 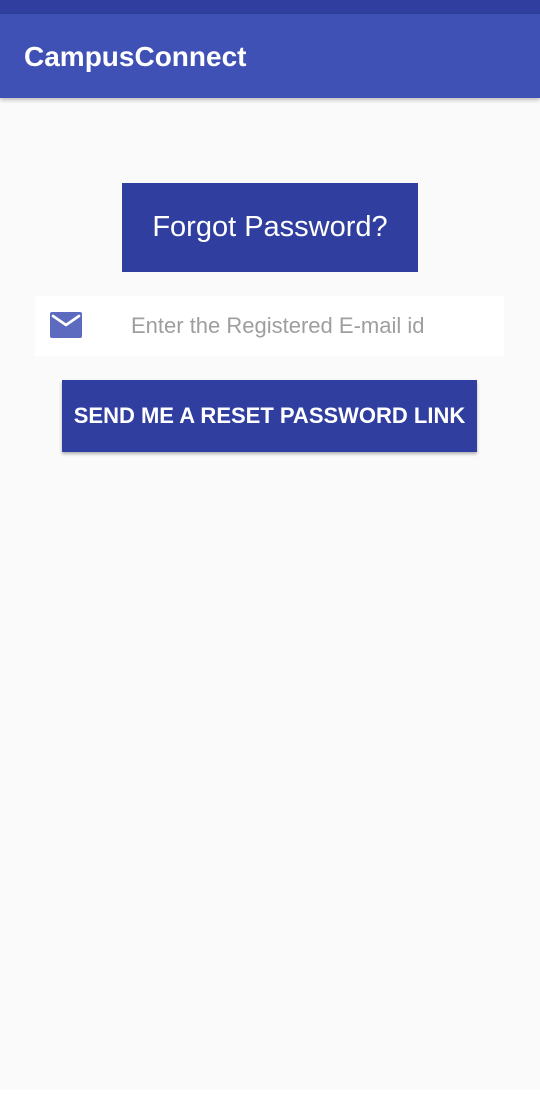 What do you see at coordinates (270, 7) in the screenshot?
I see `status-bar` at bounding box center [270, 7].